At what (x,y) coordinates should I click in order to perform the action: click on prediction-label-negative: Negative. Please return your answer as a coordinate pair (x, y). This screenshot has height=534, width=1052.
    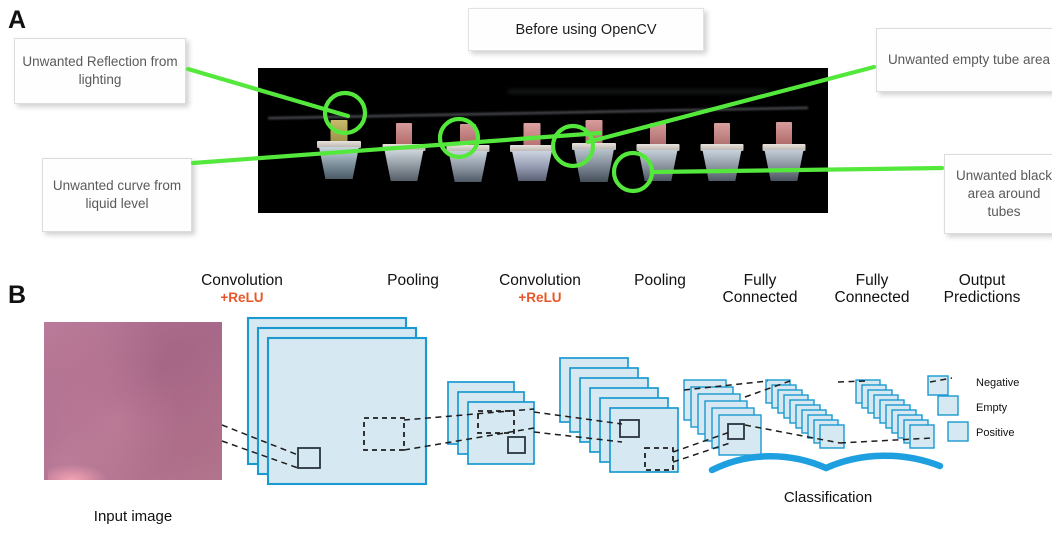
    Looking at the image, I should click on (998, 383).